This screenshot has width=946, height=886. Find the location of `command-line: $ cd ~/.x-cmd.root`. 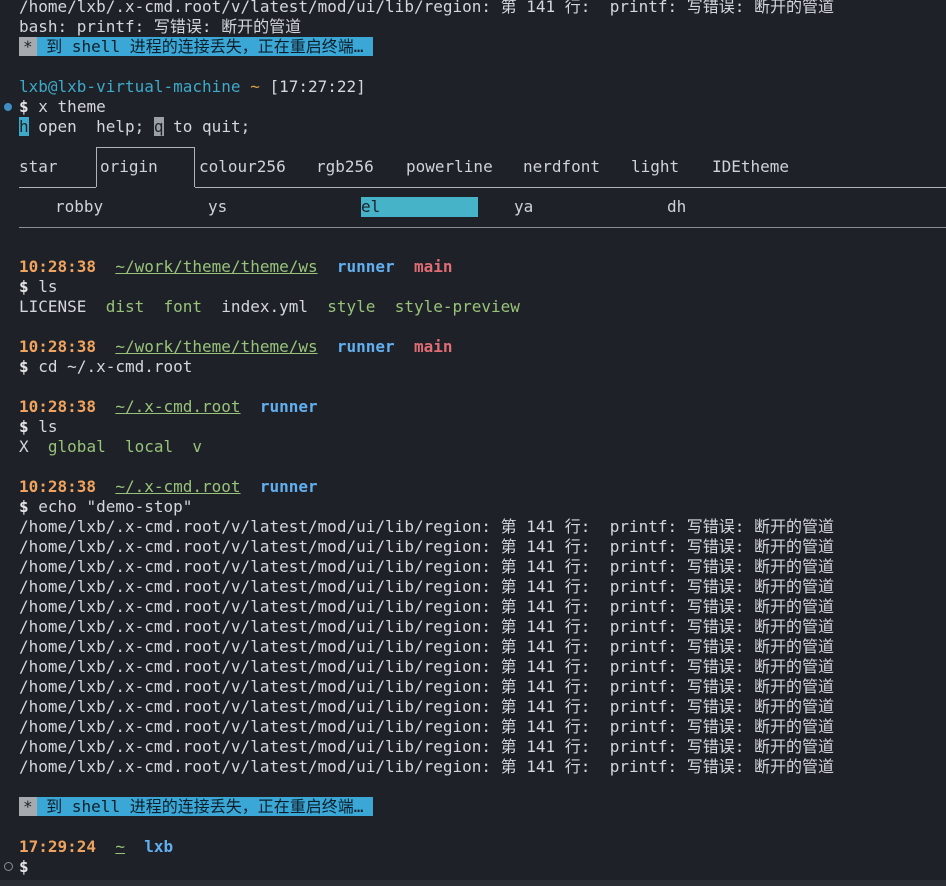

command-line: $ cd ~/.x-cmd.root is located at coordinates (105, 367).